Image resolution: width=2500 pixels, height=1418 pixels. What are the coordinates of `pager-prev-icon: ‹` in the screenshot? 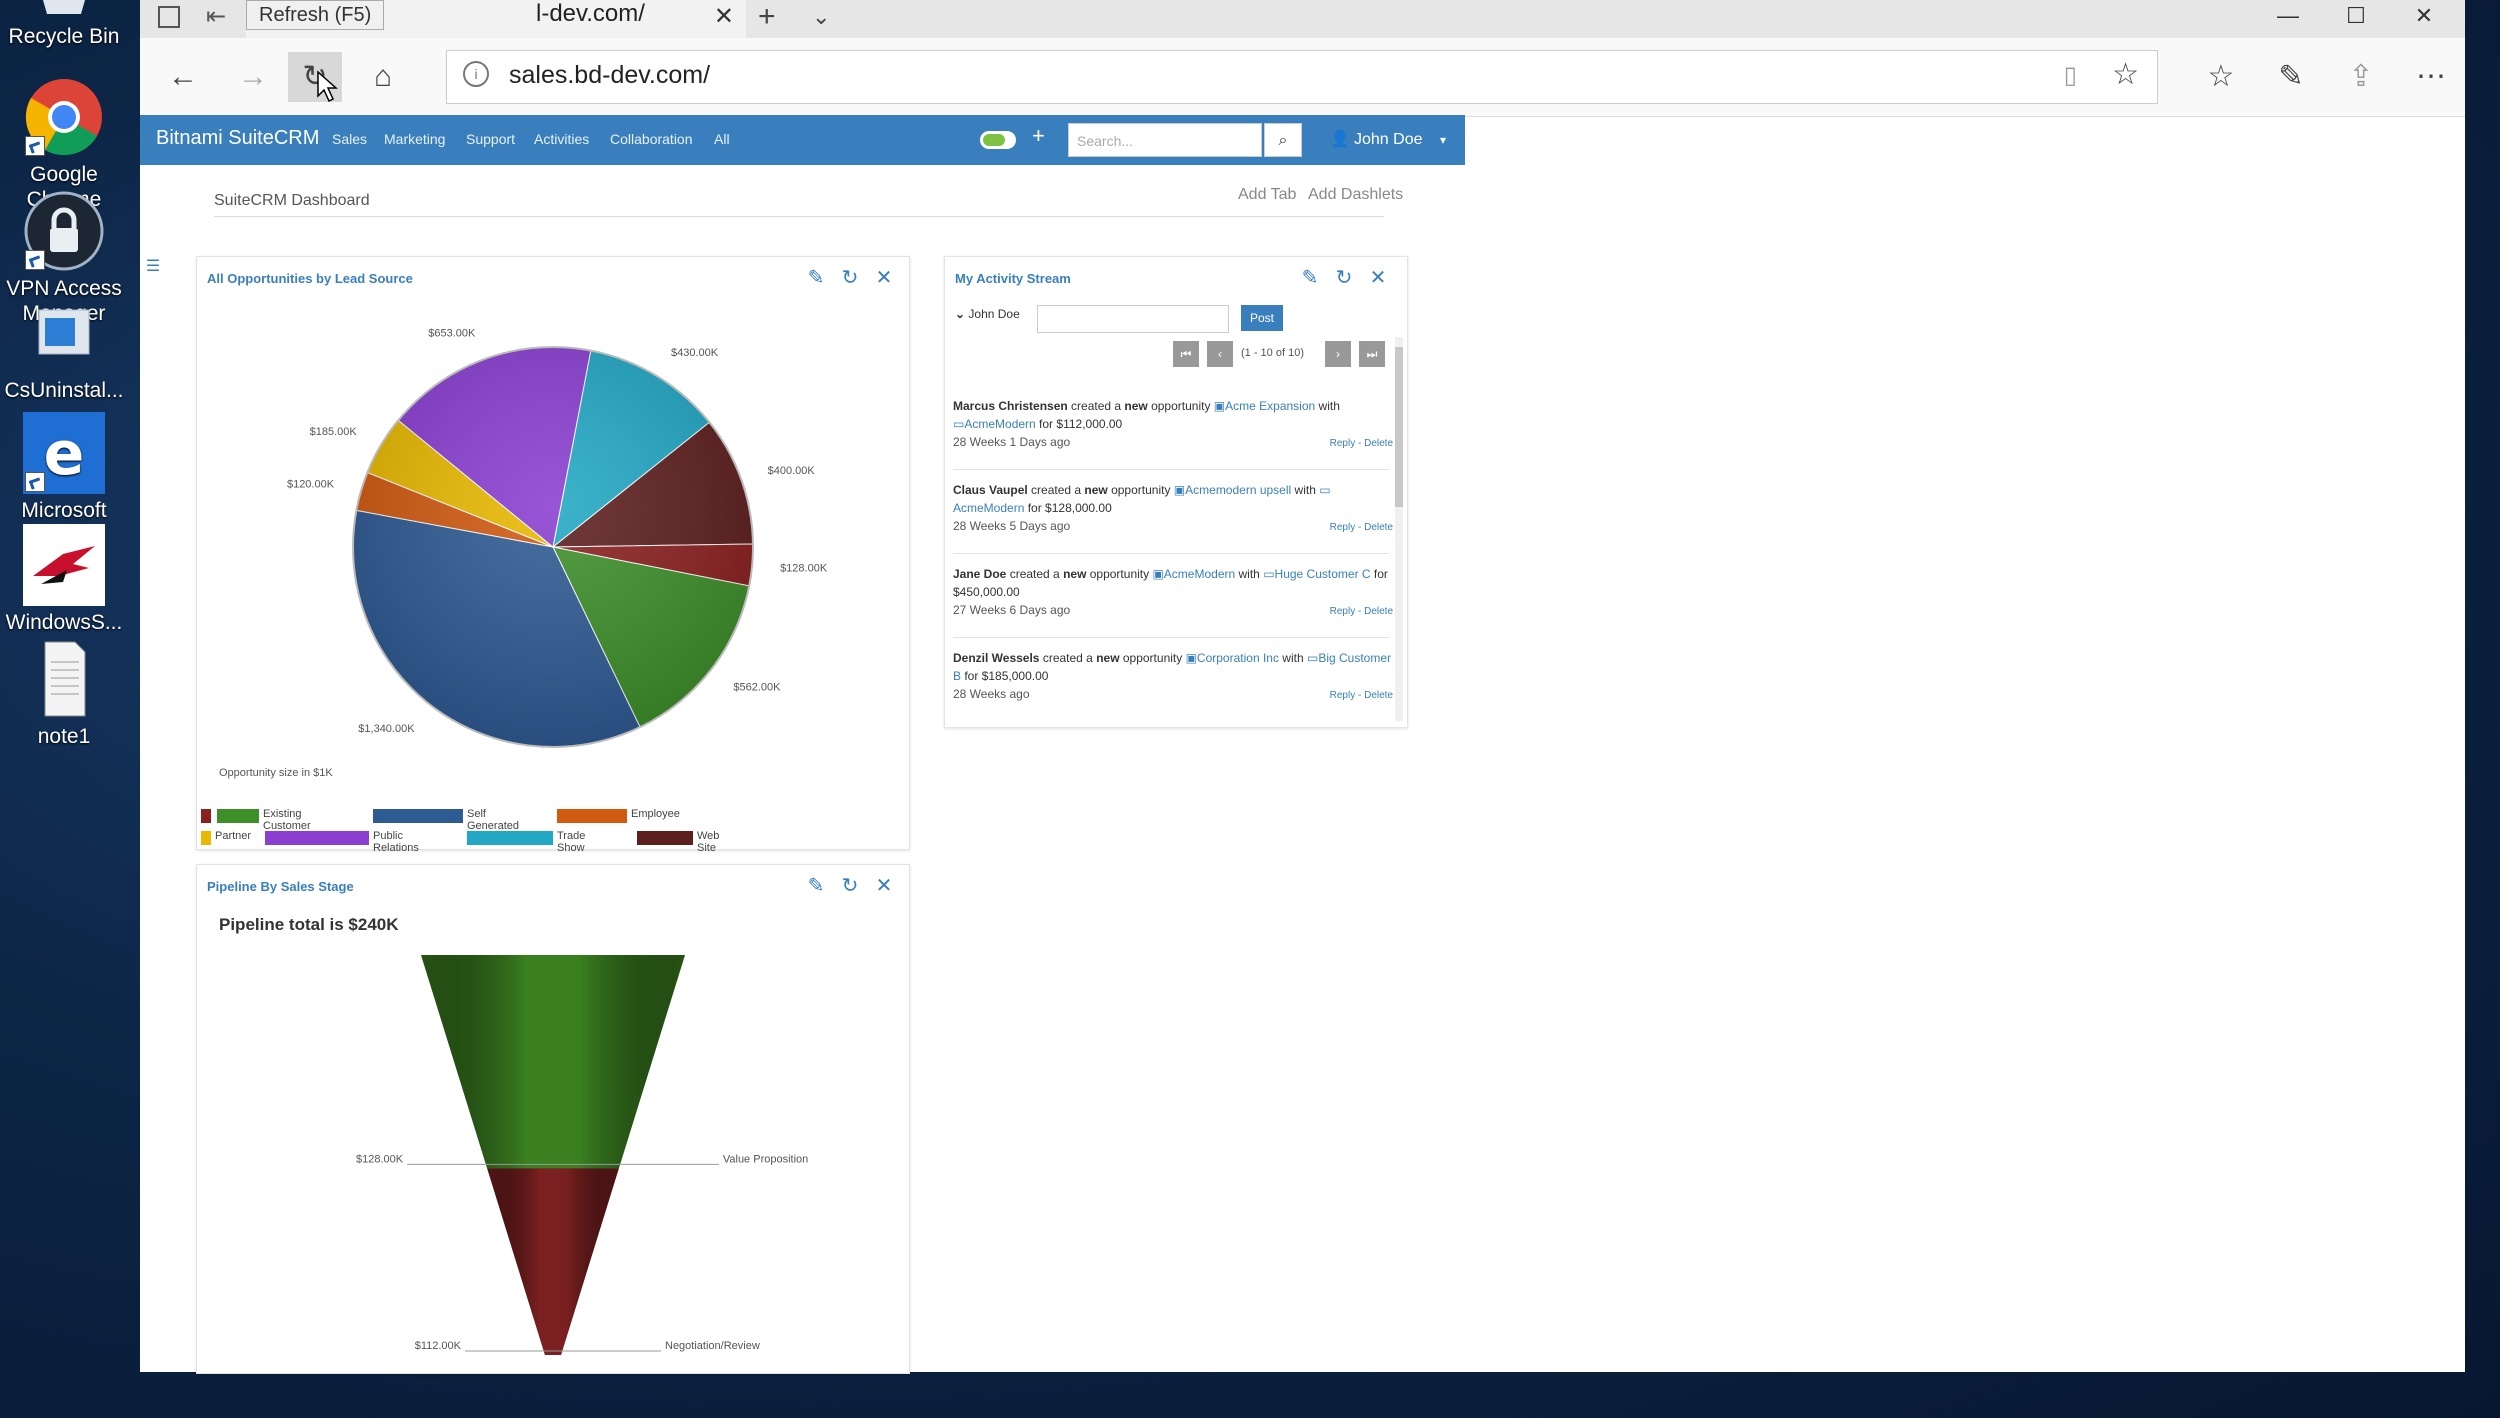 It's located at (1220, 354).